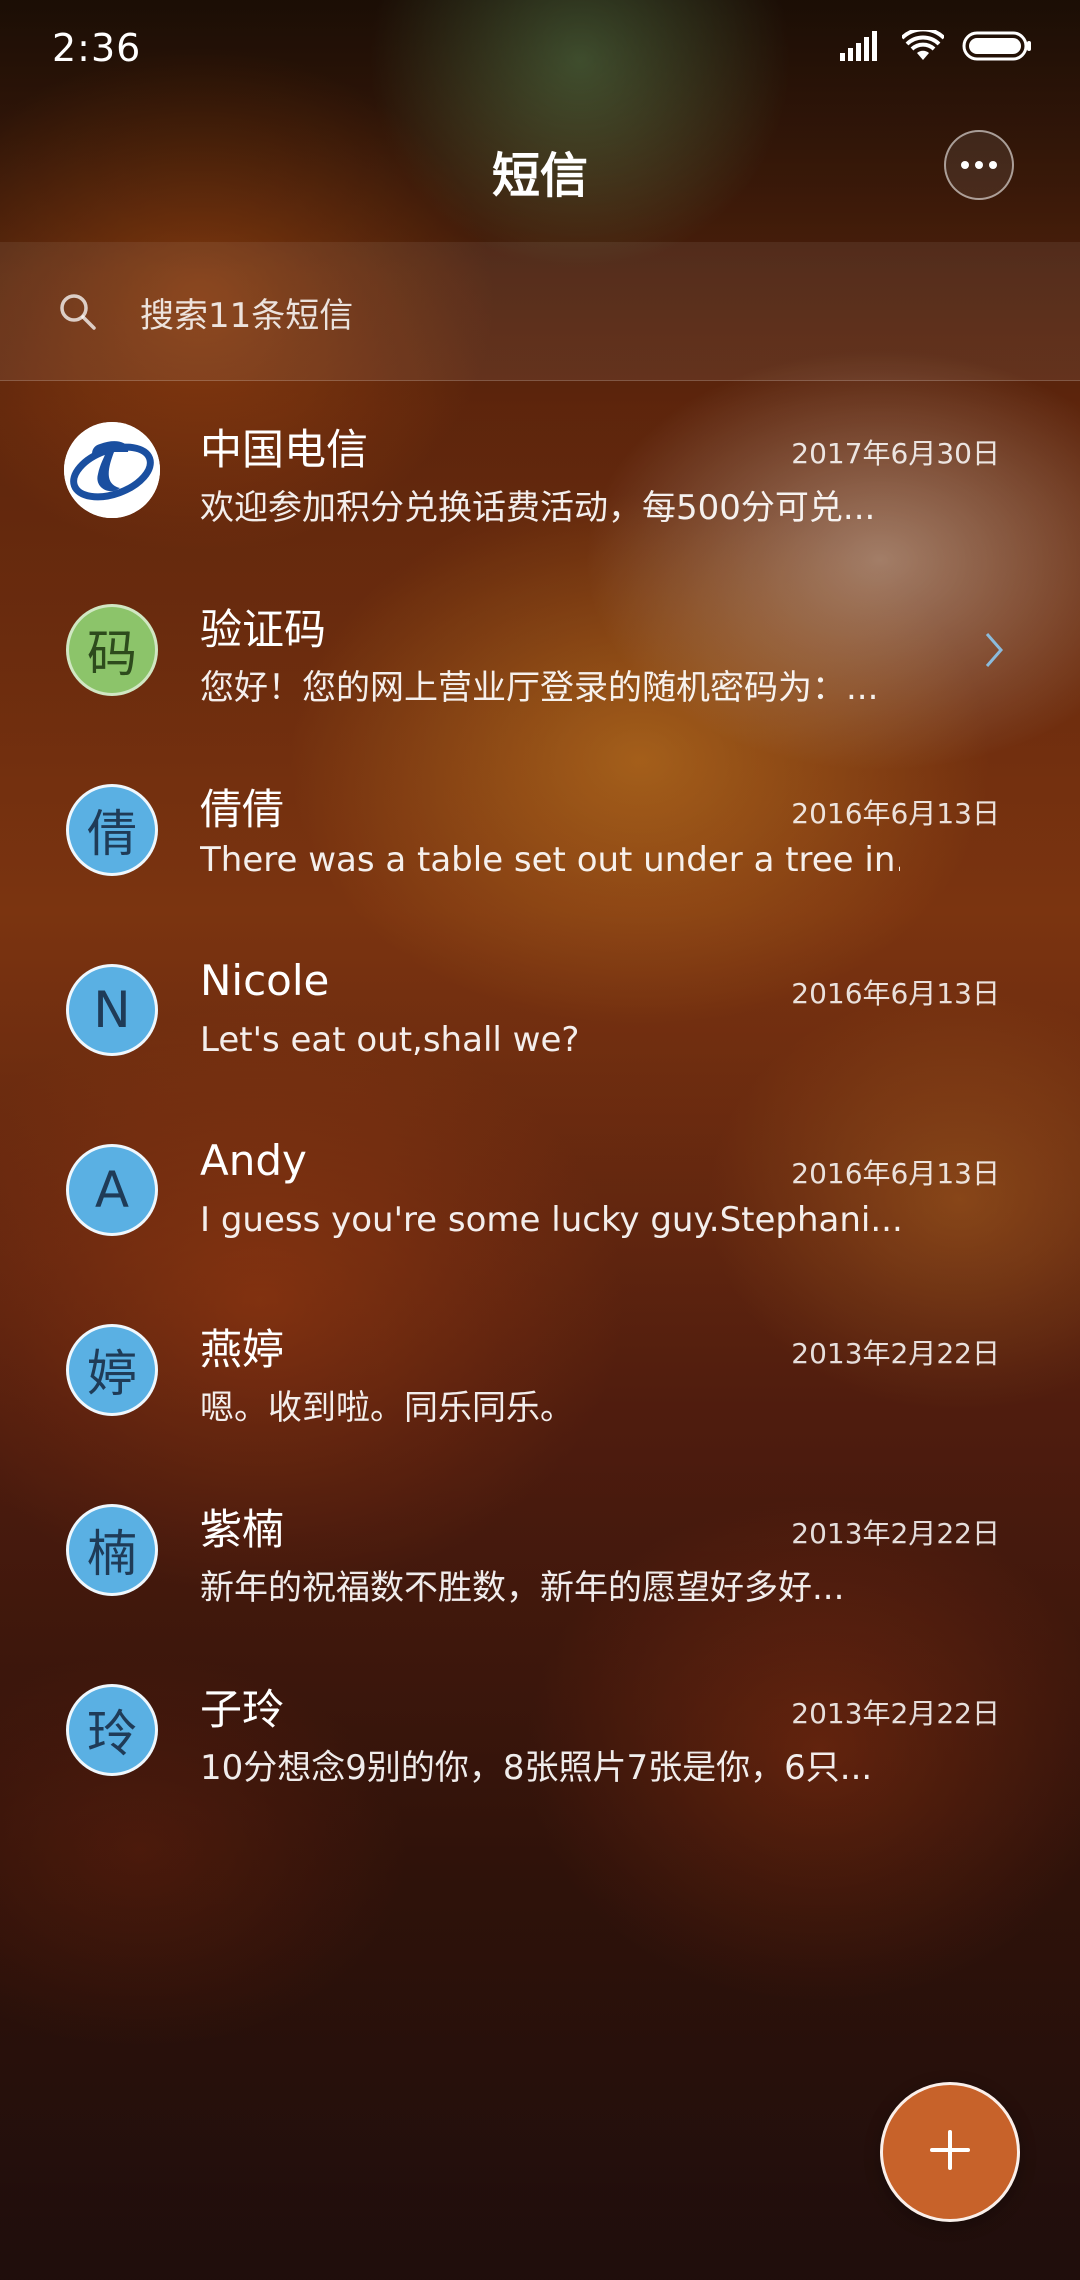  Describe the element at coordinates (540, 311) in the screenshot. I see `search-bar: 搜索11条短信` at that location.